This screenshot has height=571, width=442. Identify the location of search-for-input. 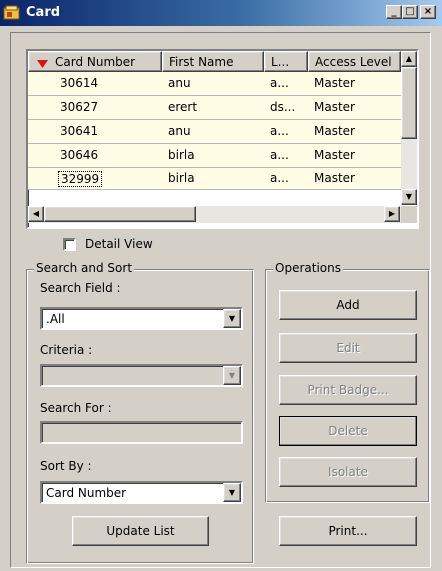
(141, 432).